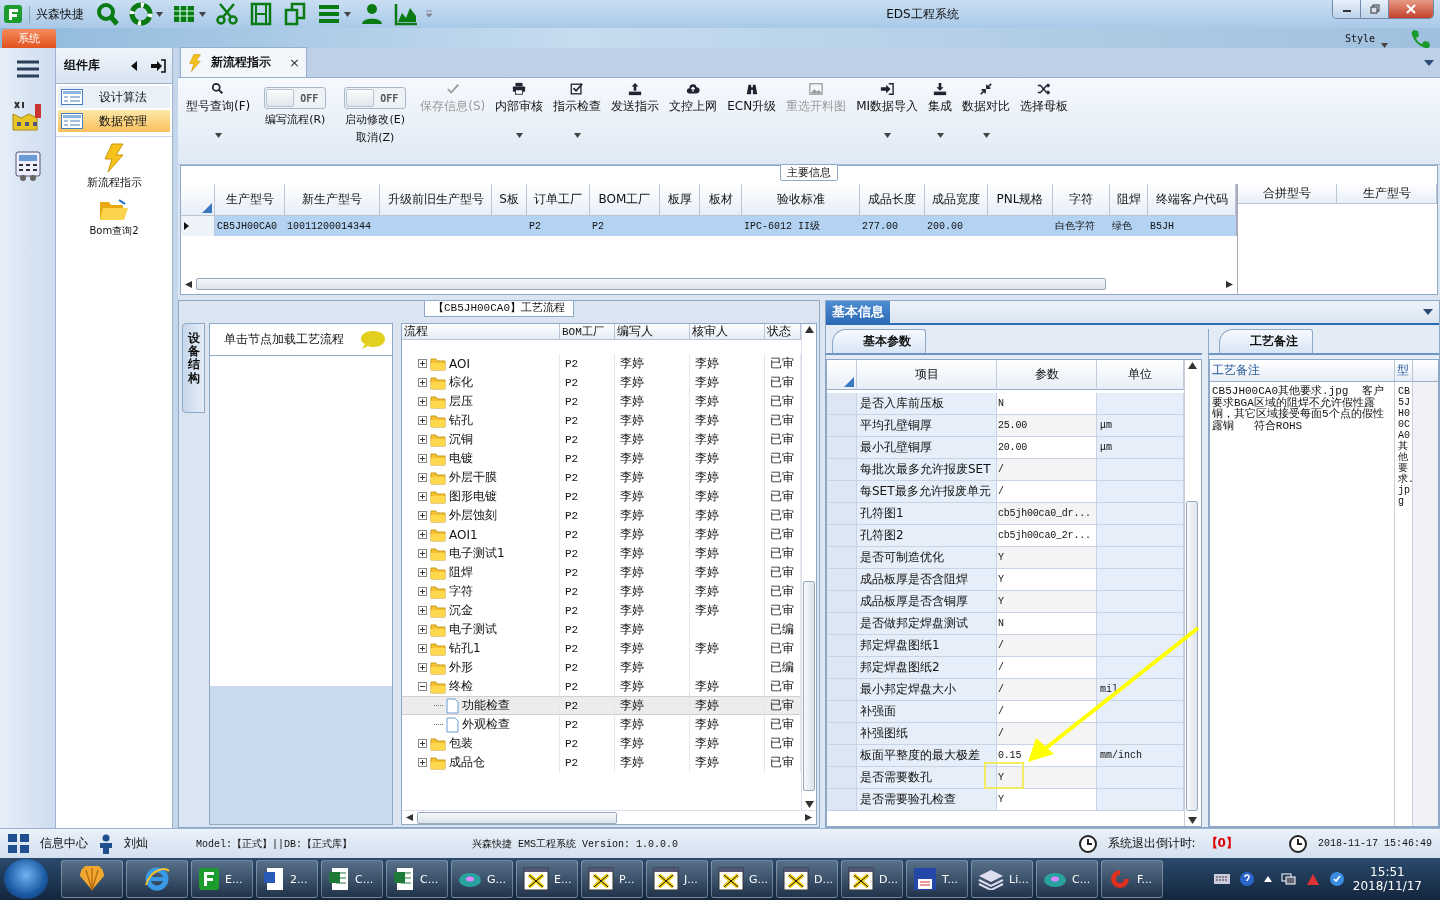 This screenshot has width=1440, height=900. Describe the element at coordinates (481, 496) in the screenshot. I see `tree-node: 图形电镀` at that location.